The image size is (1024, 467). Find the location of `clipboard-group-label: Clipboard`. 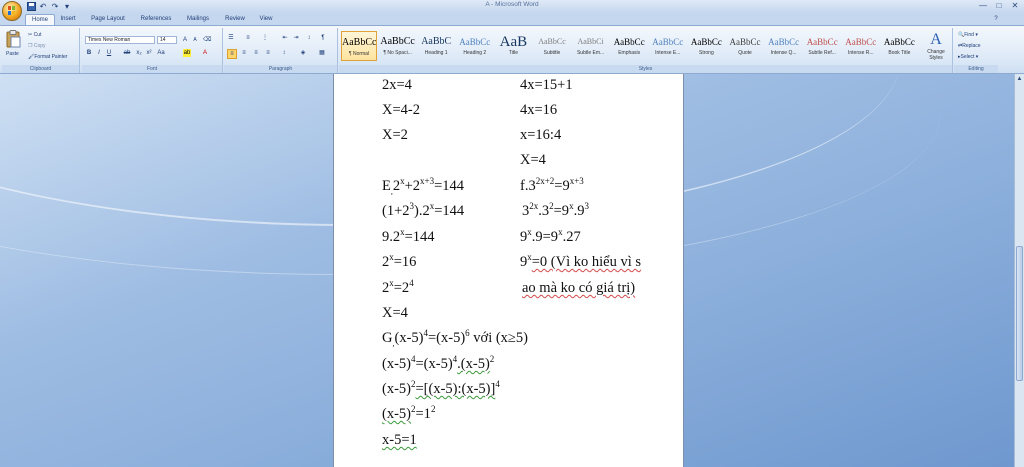

clipboard-group-label: Clipboard is located at coordinates (40, 69).